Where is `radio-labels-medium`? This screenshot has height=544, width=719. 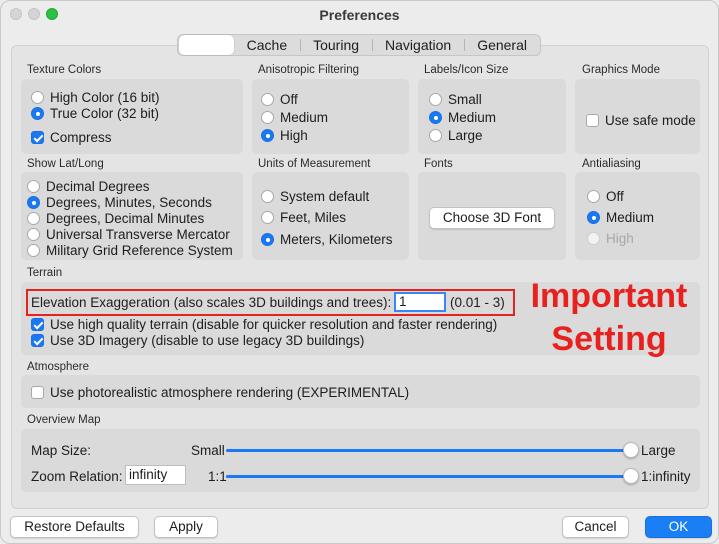 radio-labels-medium is located at coordinates (435, 117).